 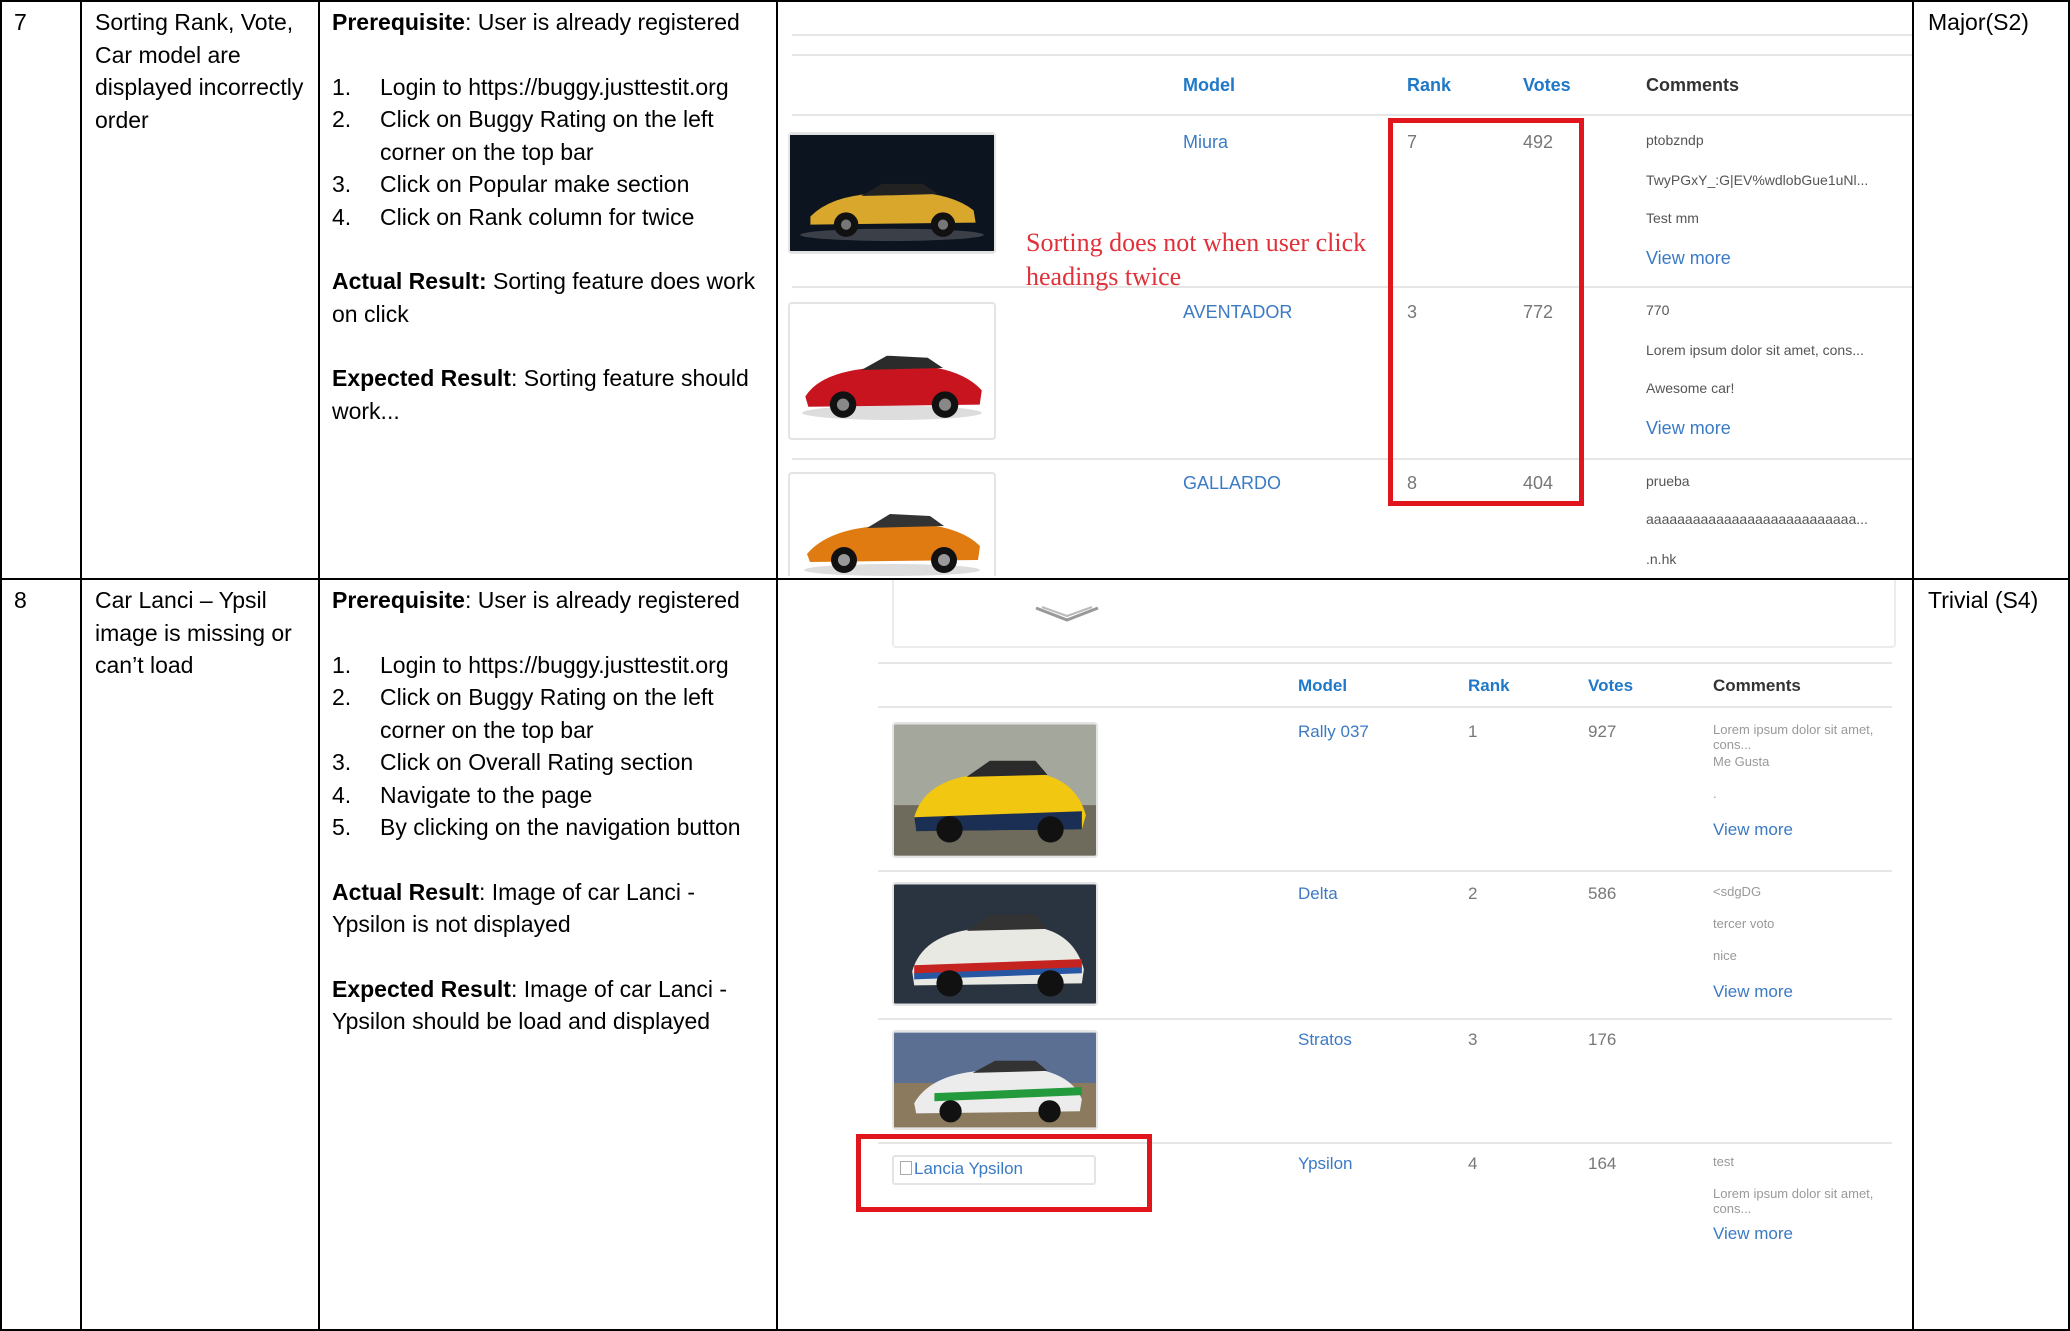 What do you see at coordinates (1473, 893) in the screenshot?
I see `car-rank: 2` at bounding box center [1473, 893].